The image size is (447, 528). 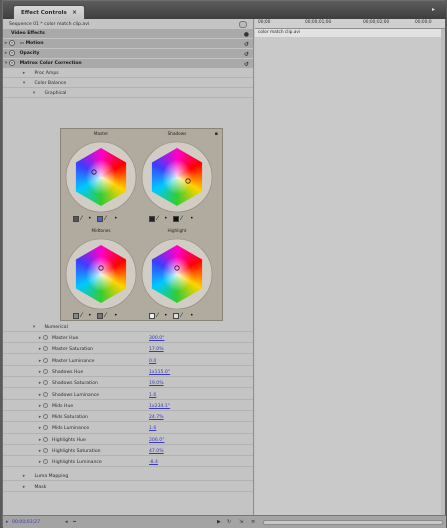 What do you see at coordinates (128, 328) in the screenshot?
I see `section-numerical: ▾ Numerical` at bounding box center [128, 328].